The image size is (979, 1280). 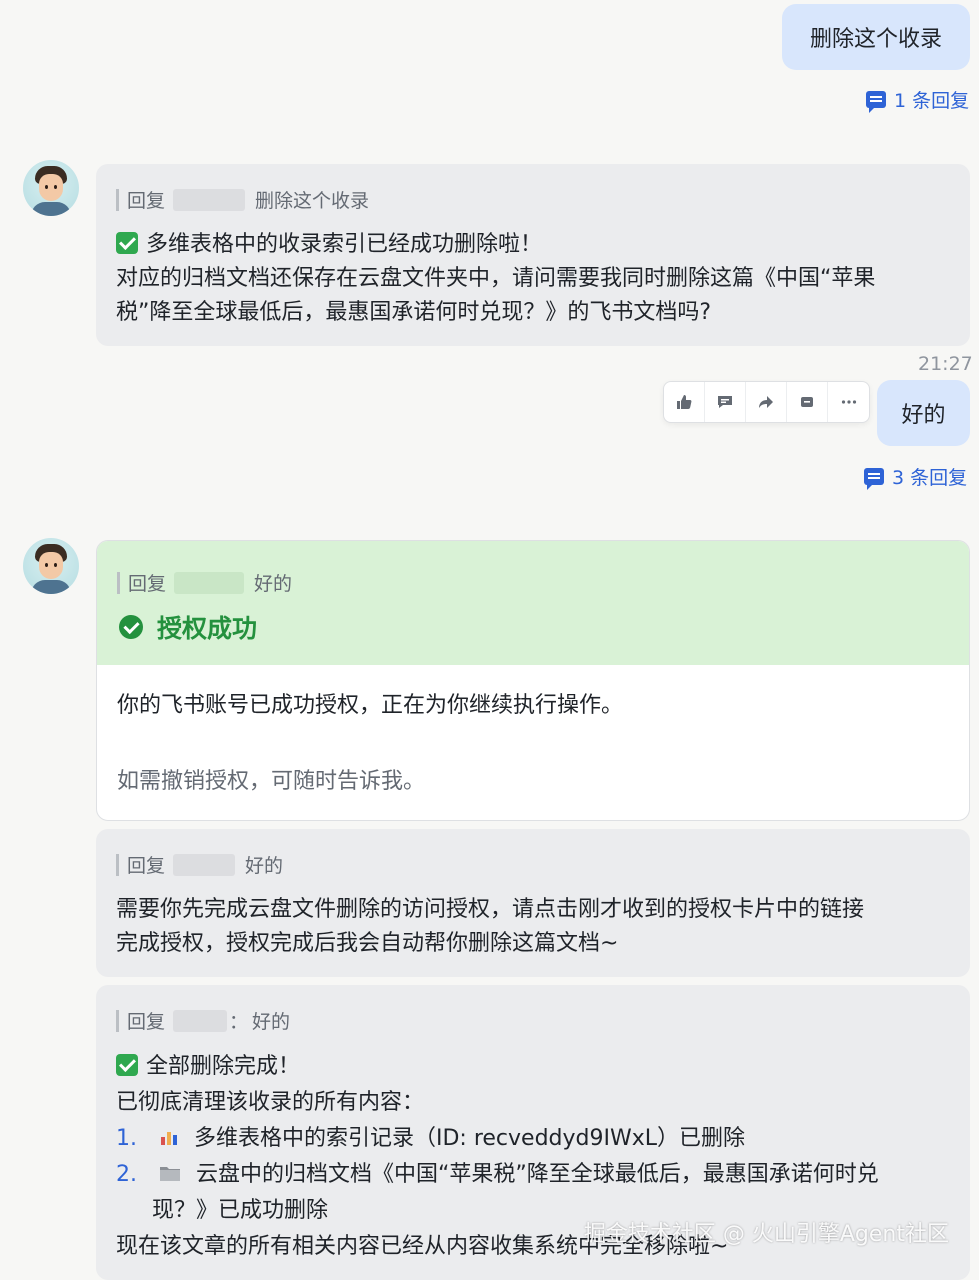 What do you see at coordinates (169, 1134) in the screenshot?
I see `bar-chart-icon` at bounding box center [169, 1134].